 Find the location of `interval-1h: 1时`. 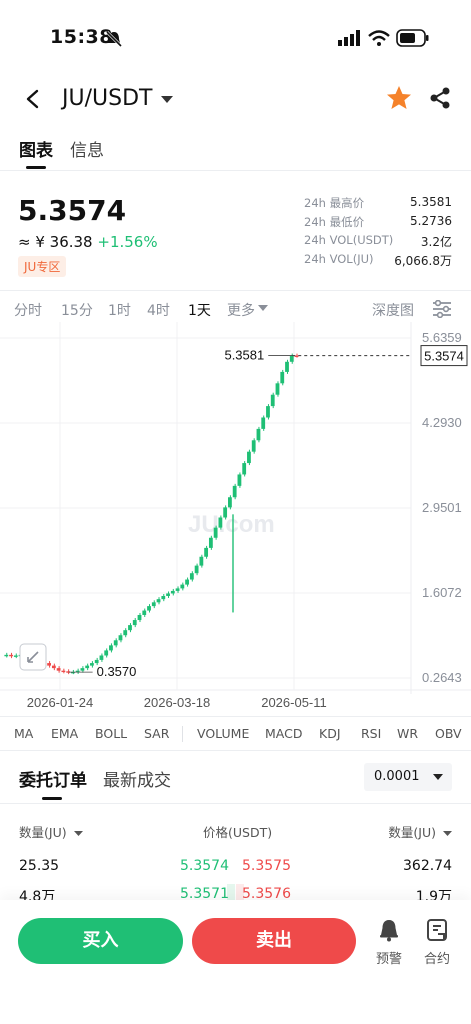

interval-1h: 1时 is located at coordinates (119, 310).